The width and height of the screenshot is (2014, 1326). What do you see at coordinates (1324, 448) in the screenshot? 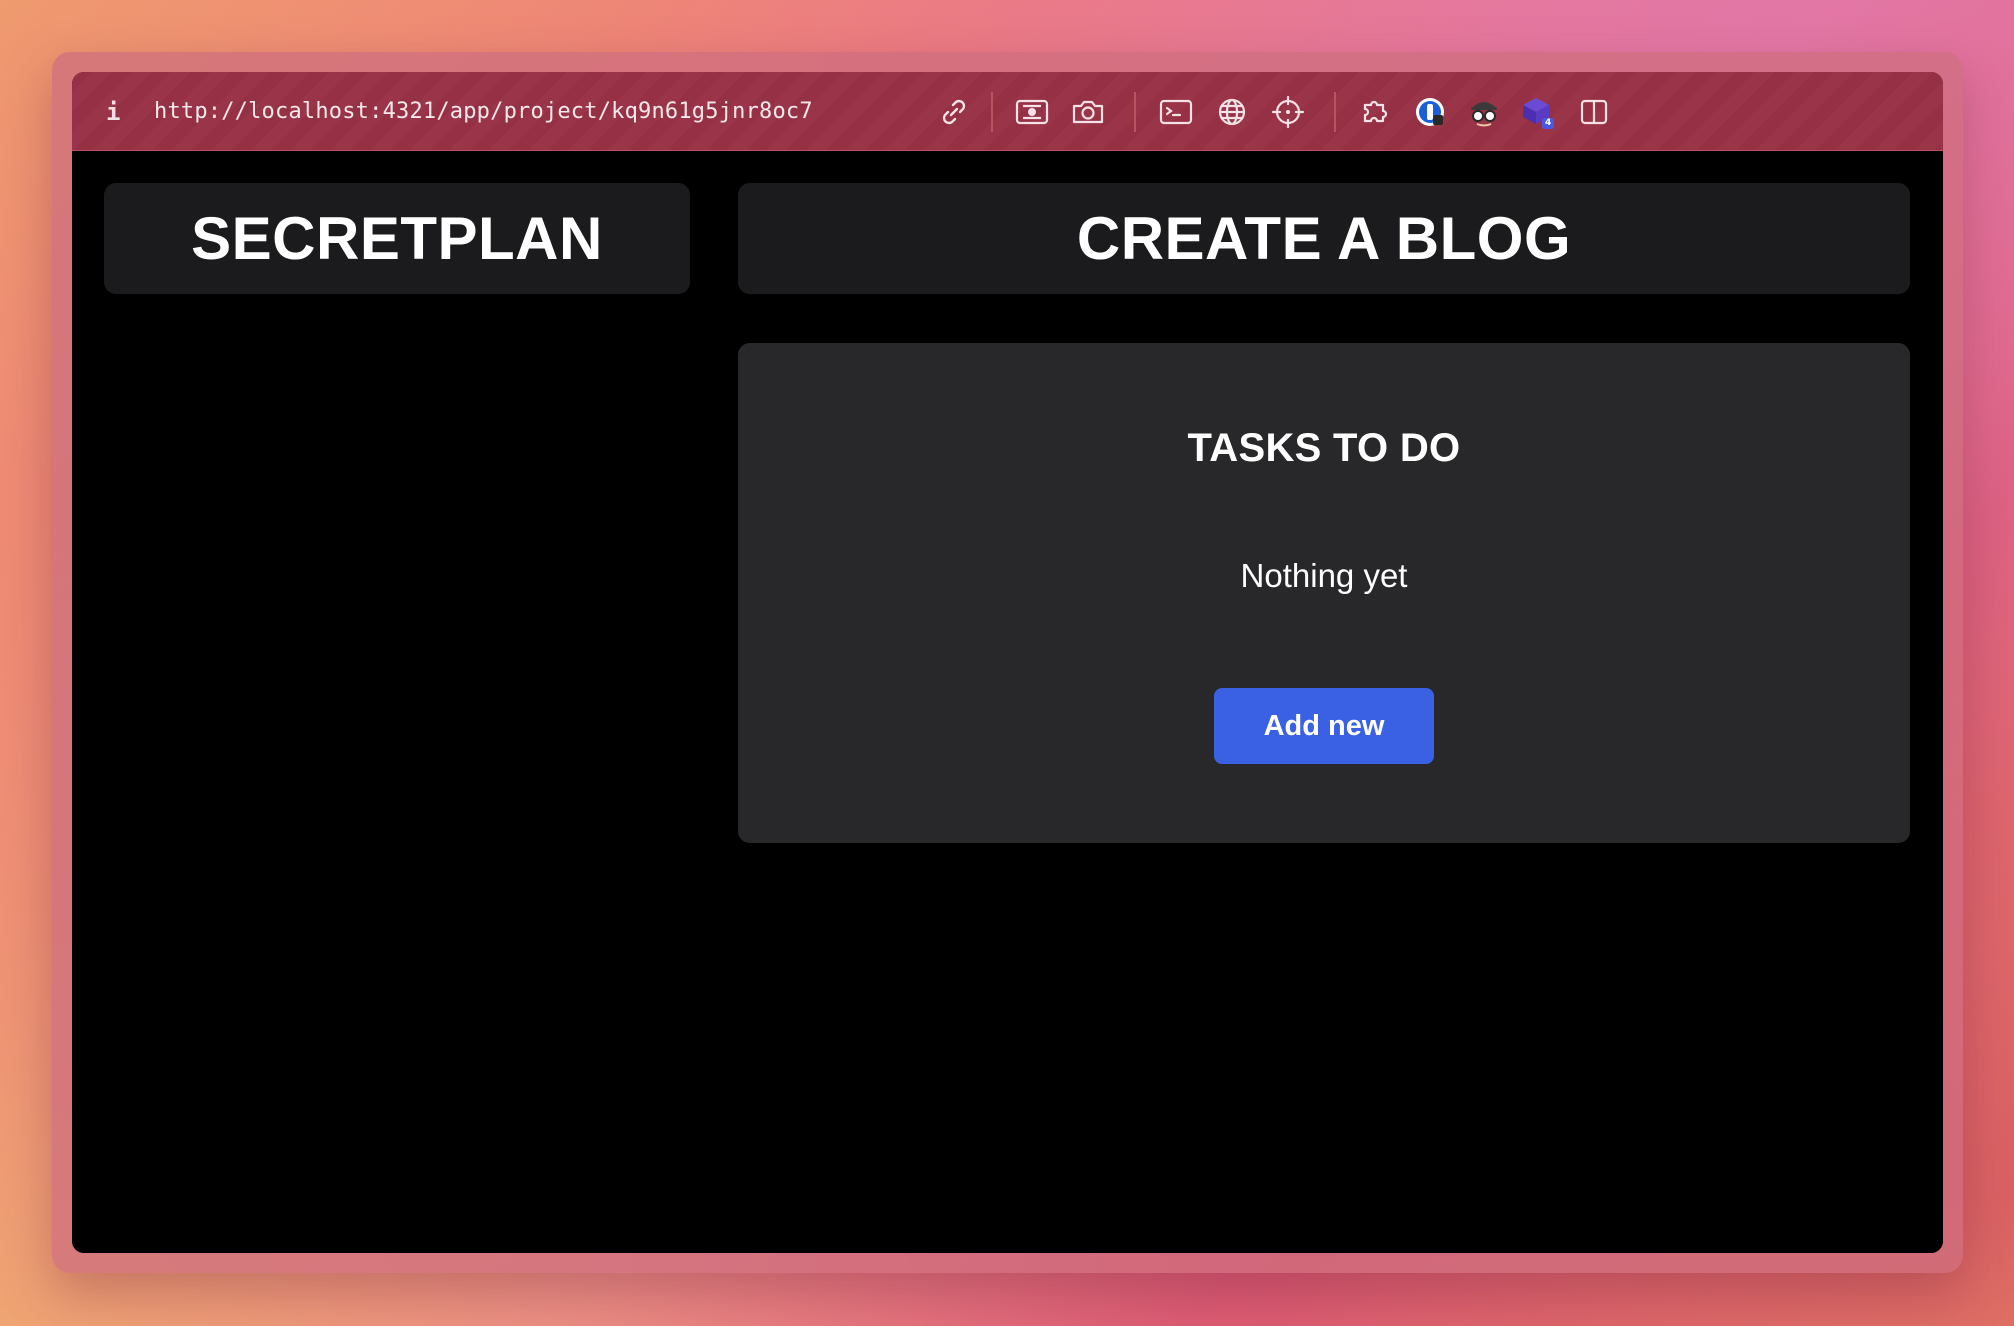
I see `tasks-heading: TASKS TO DO` at bounding box center [1324, 448].